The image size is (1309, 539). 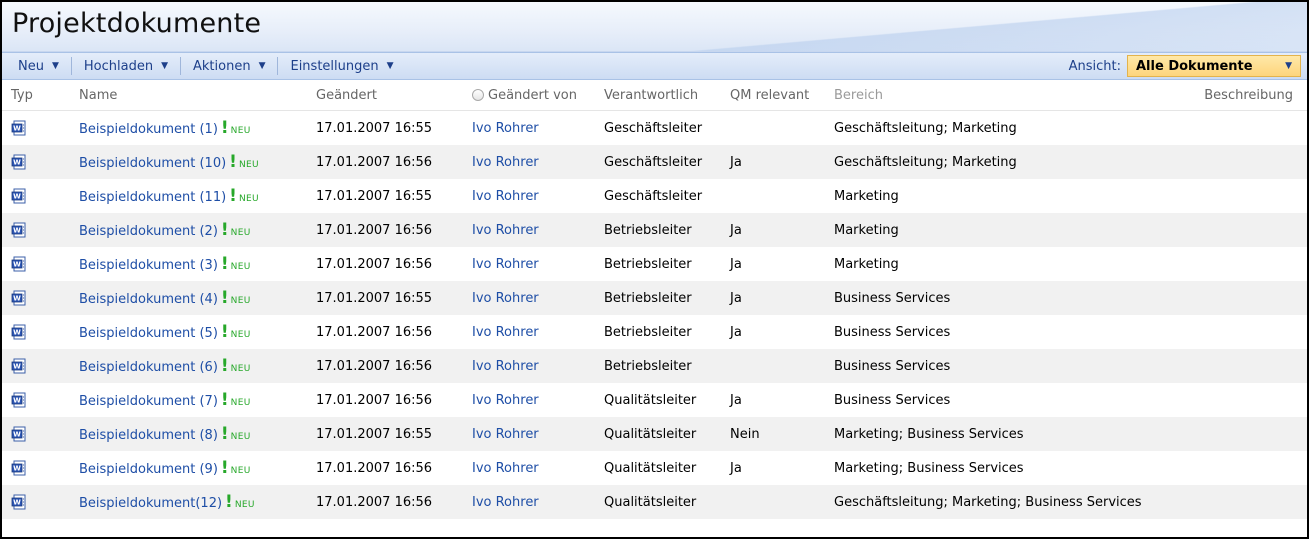 I want to click on view-select: Alle Dokumente ▼, so click(x=1214, y=66).